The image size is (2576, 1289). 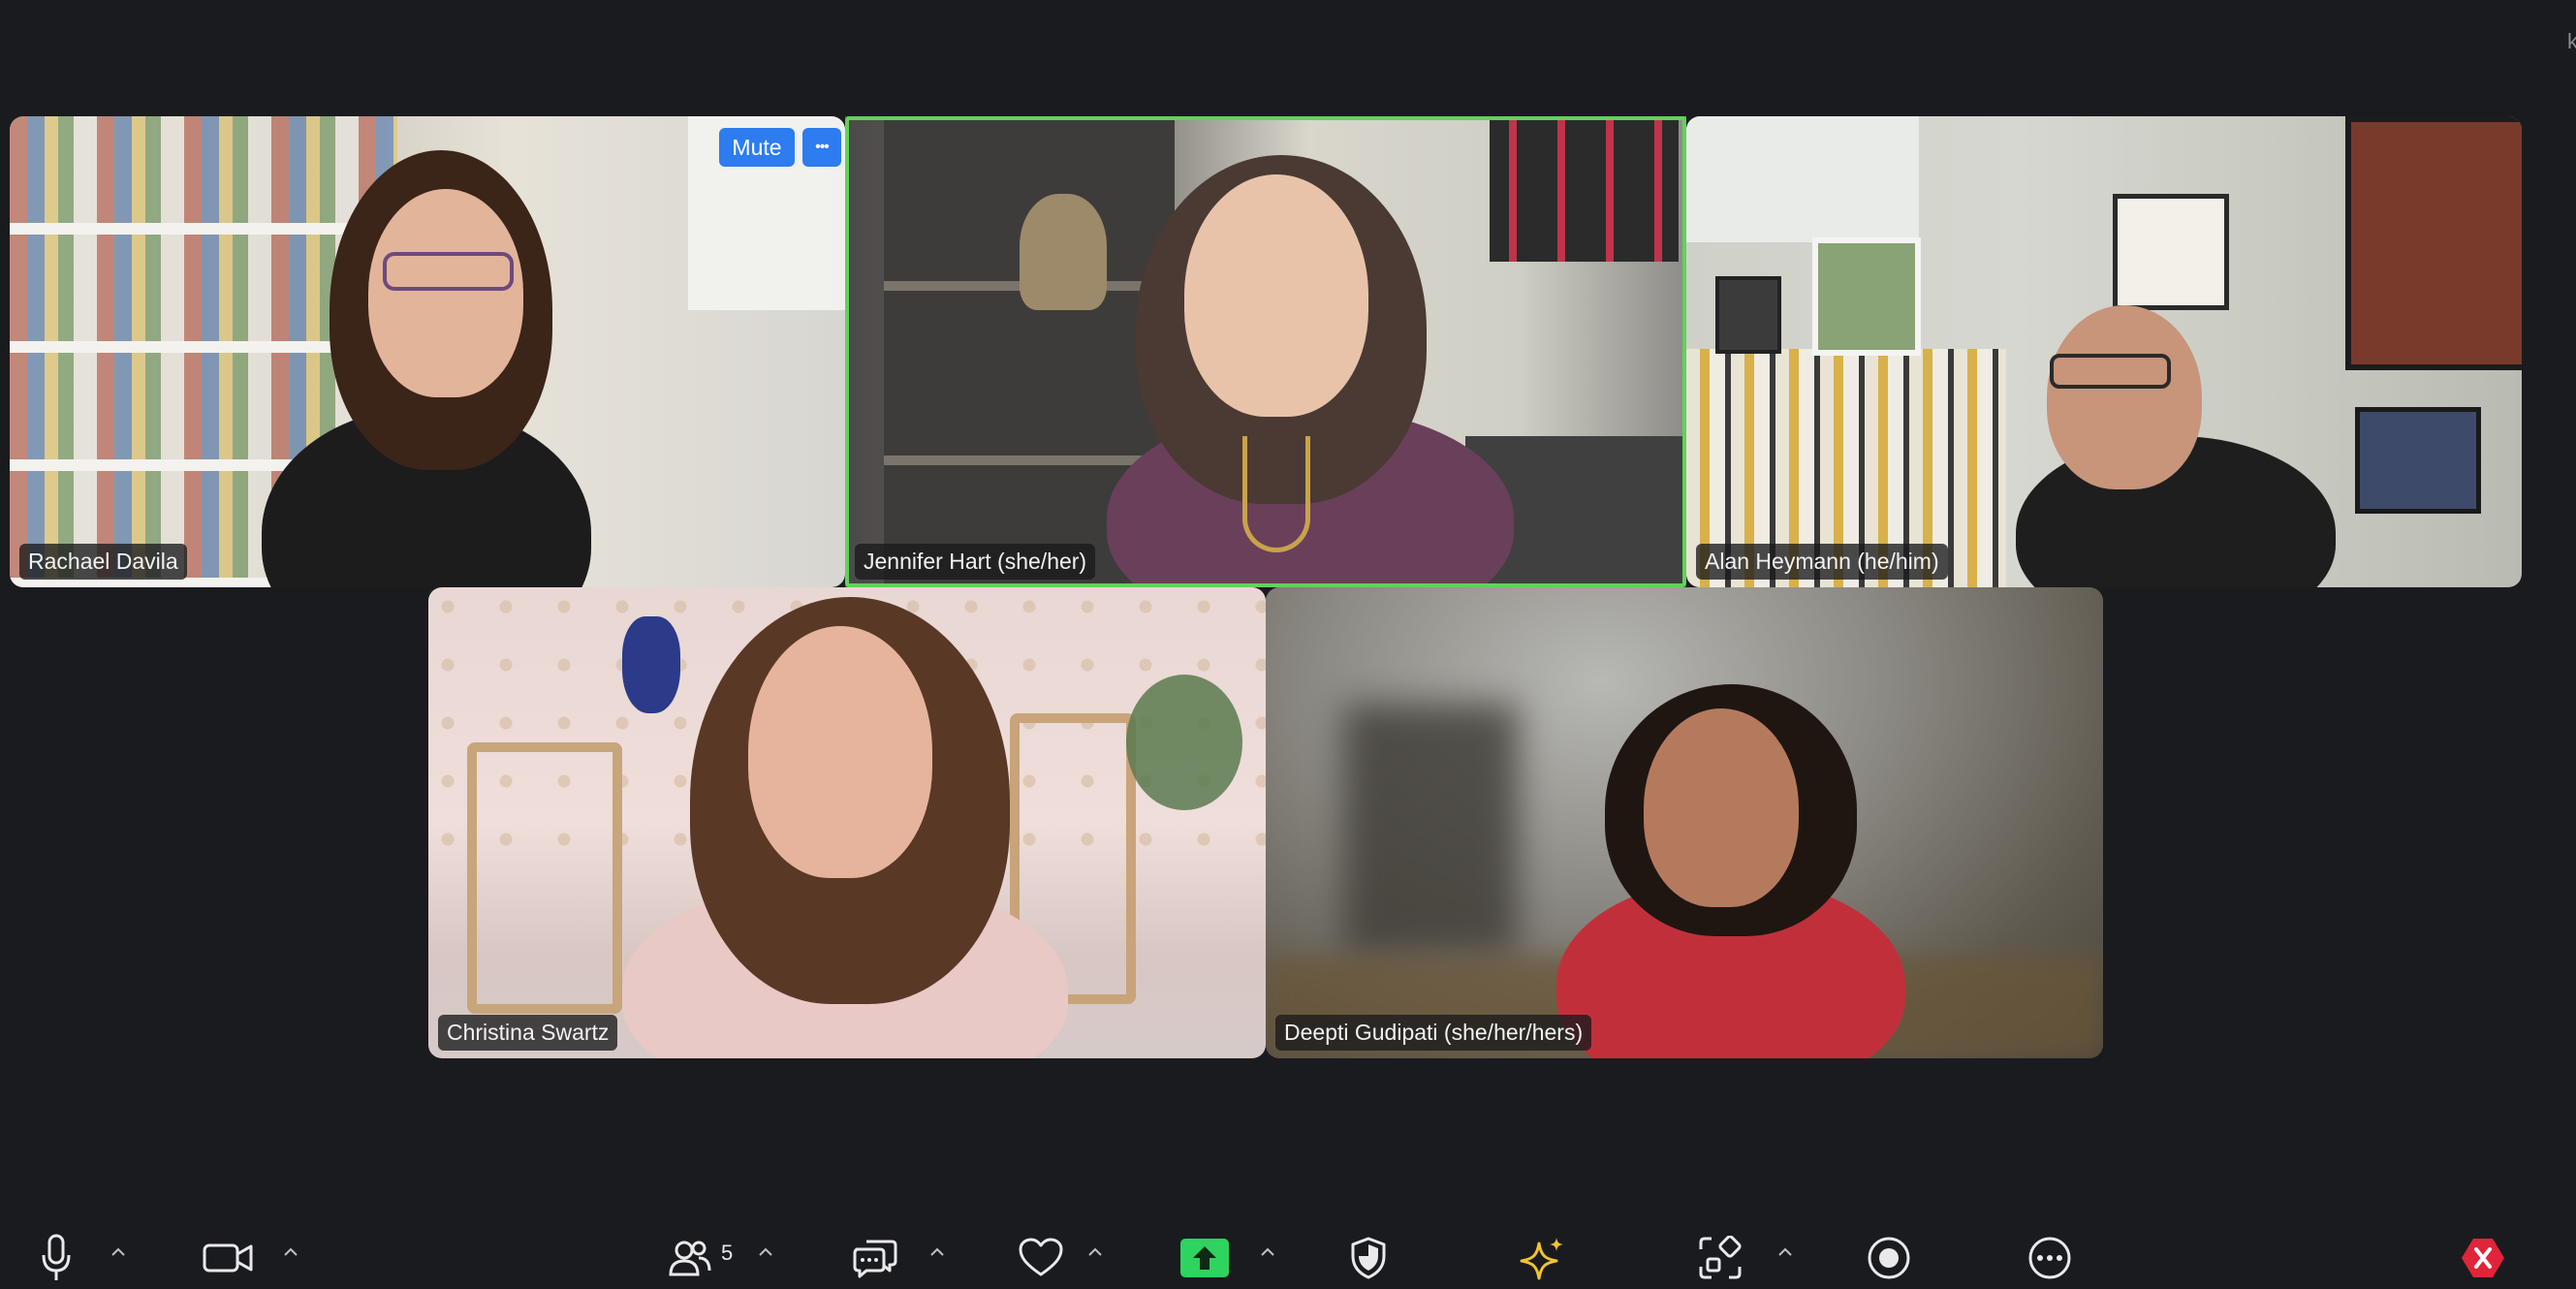 I want to click on chat-icon, so click(x=875, y=1259).